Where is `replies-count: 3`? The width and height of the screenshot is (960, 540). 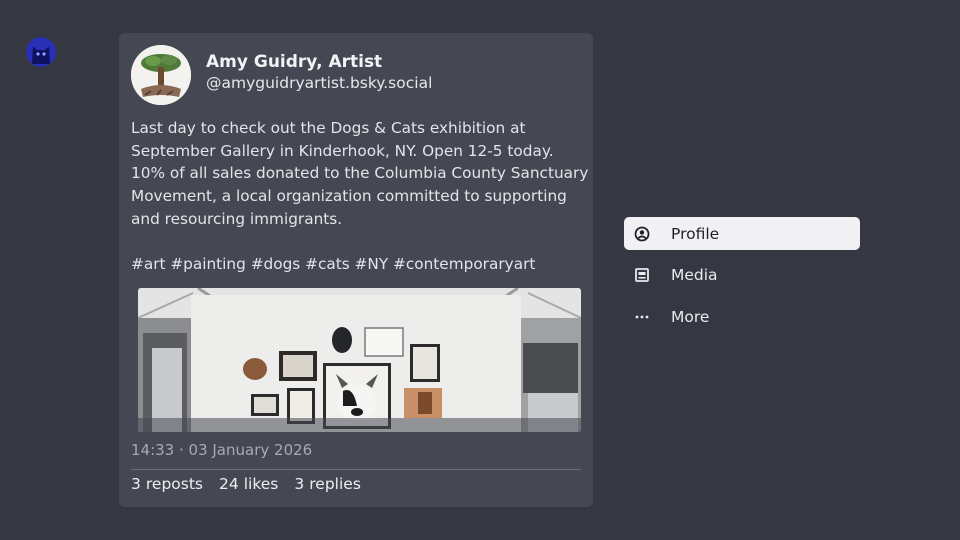 replies-count: 3 is located at coordinates (299, 484).